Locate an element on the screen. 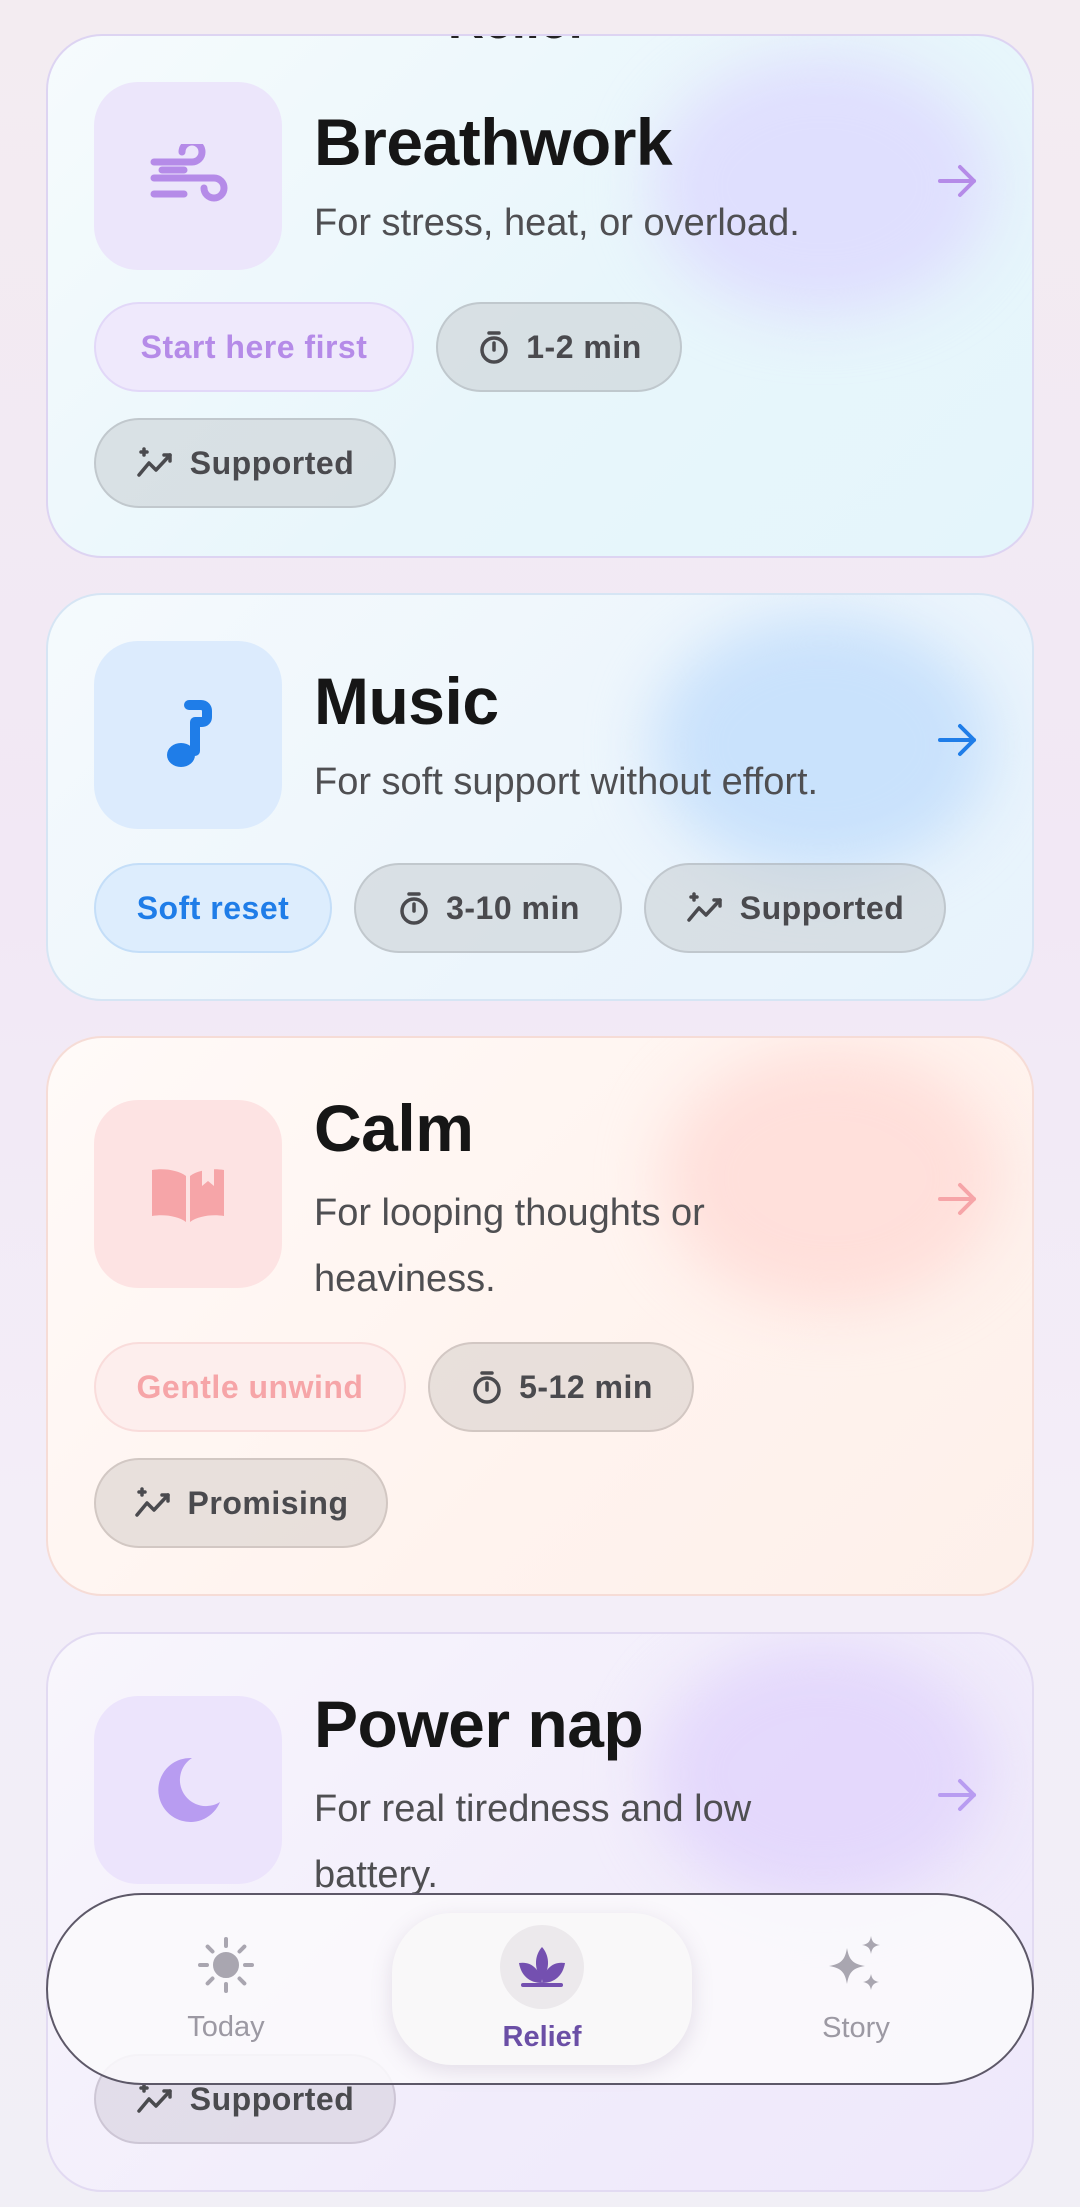 This screenshot has height=2207, width=1080. card-description: For stress, heat, or overload. is located at coordinates (557, 223).